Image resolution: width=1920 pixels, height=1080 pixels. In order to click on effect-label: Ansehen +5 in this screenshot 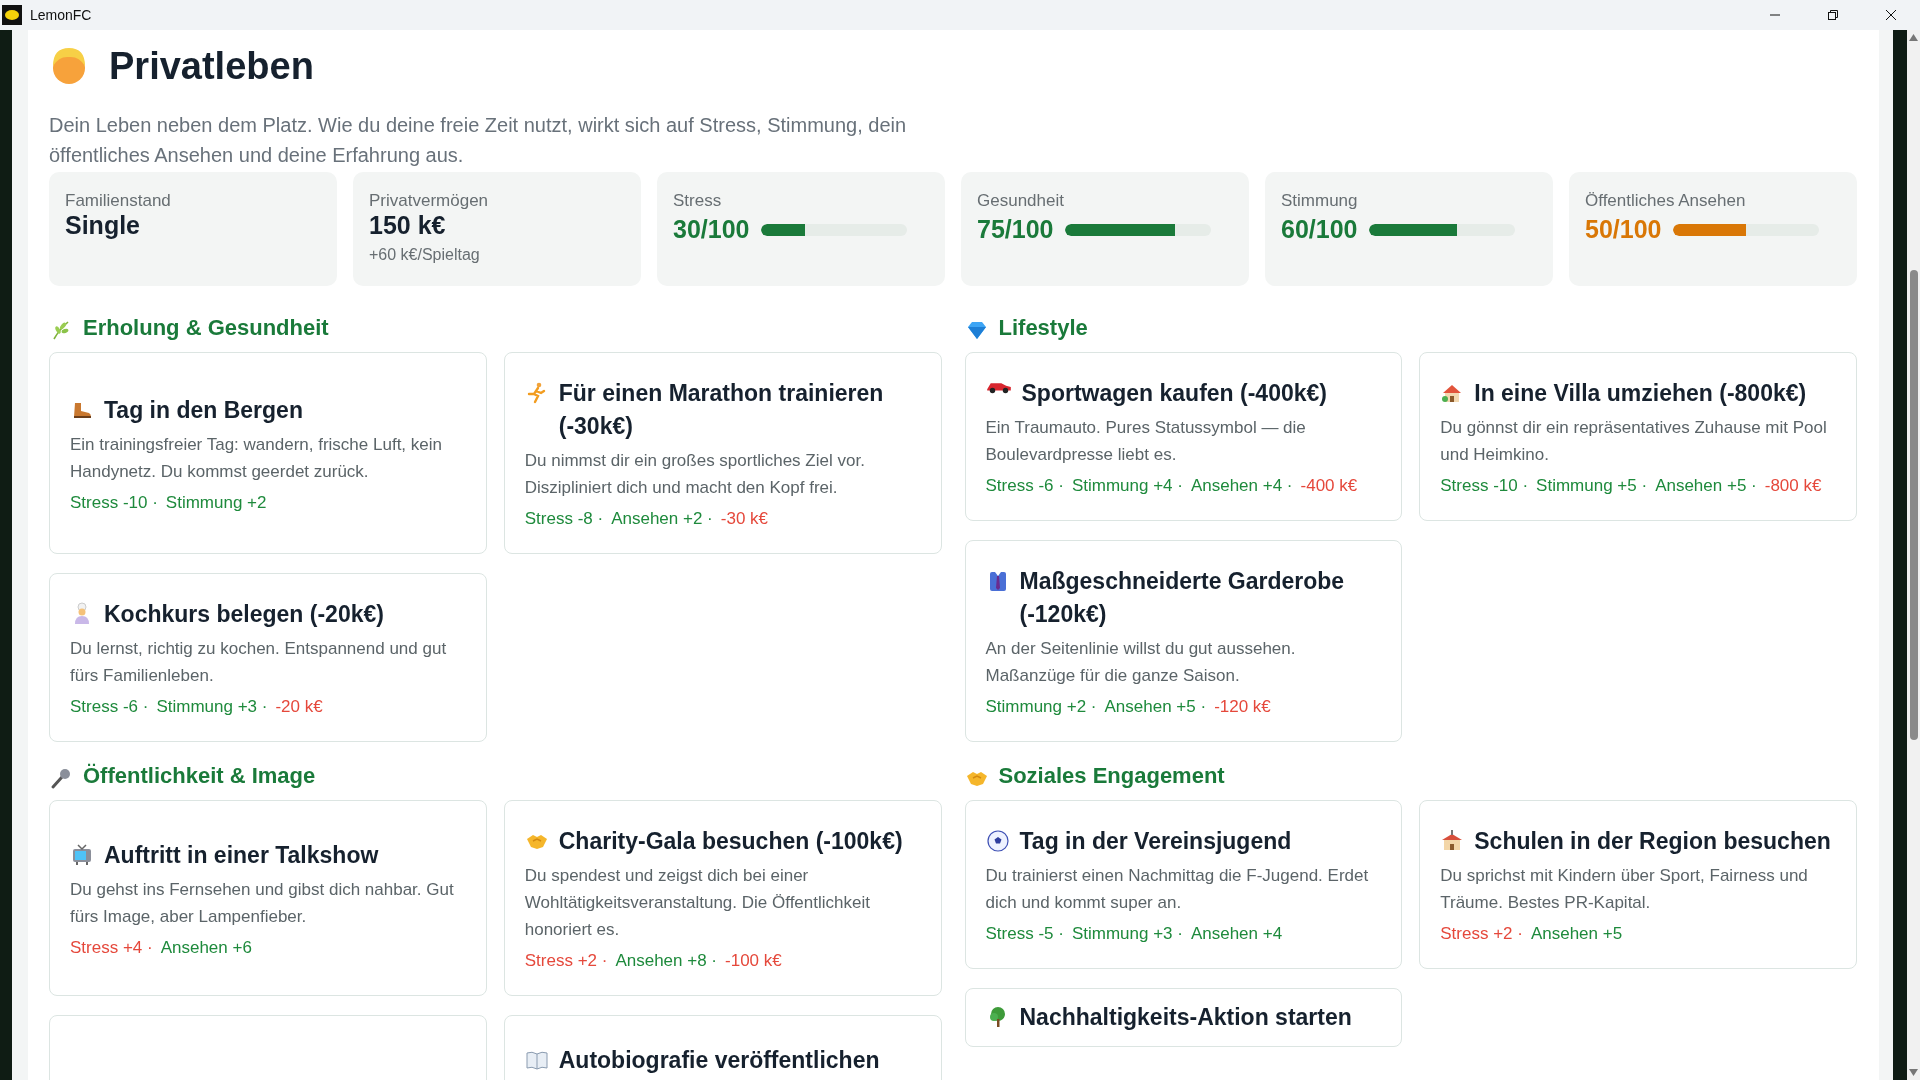, I will do `click(1576, 934)`.